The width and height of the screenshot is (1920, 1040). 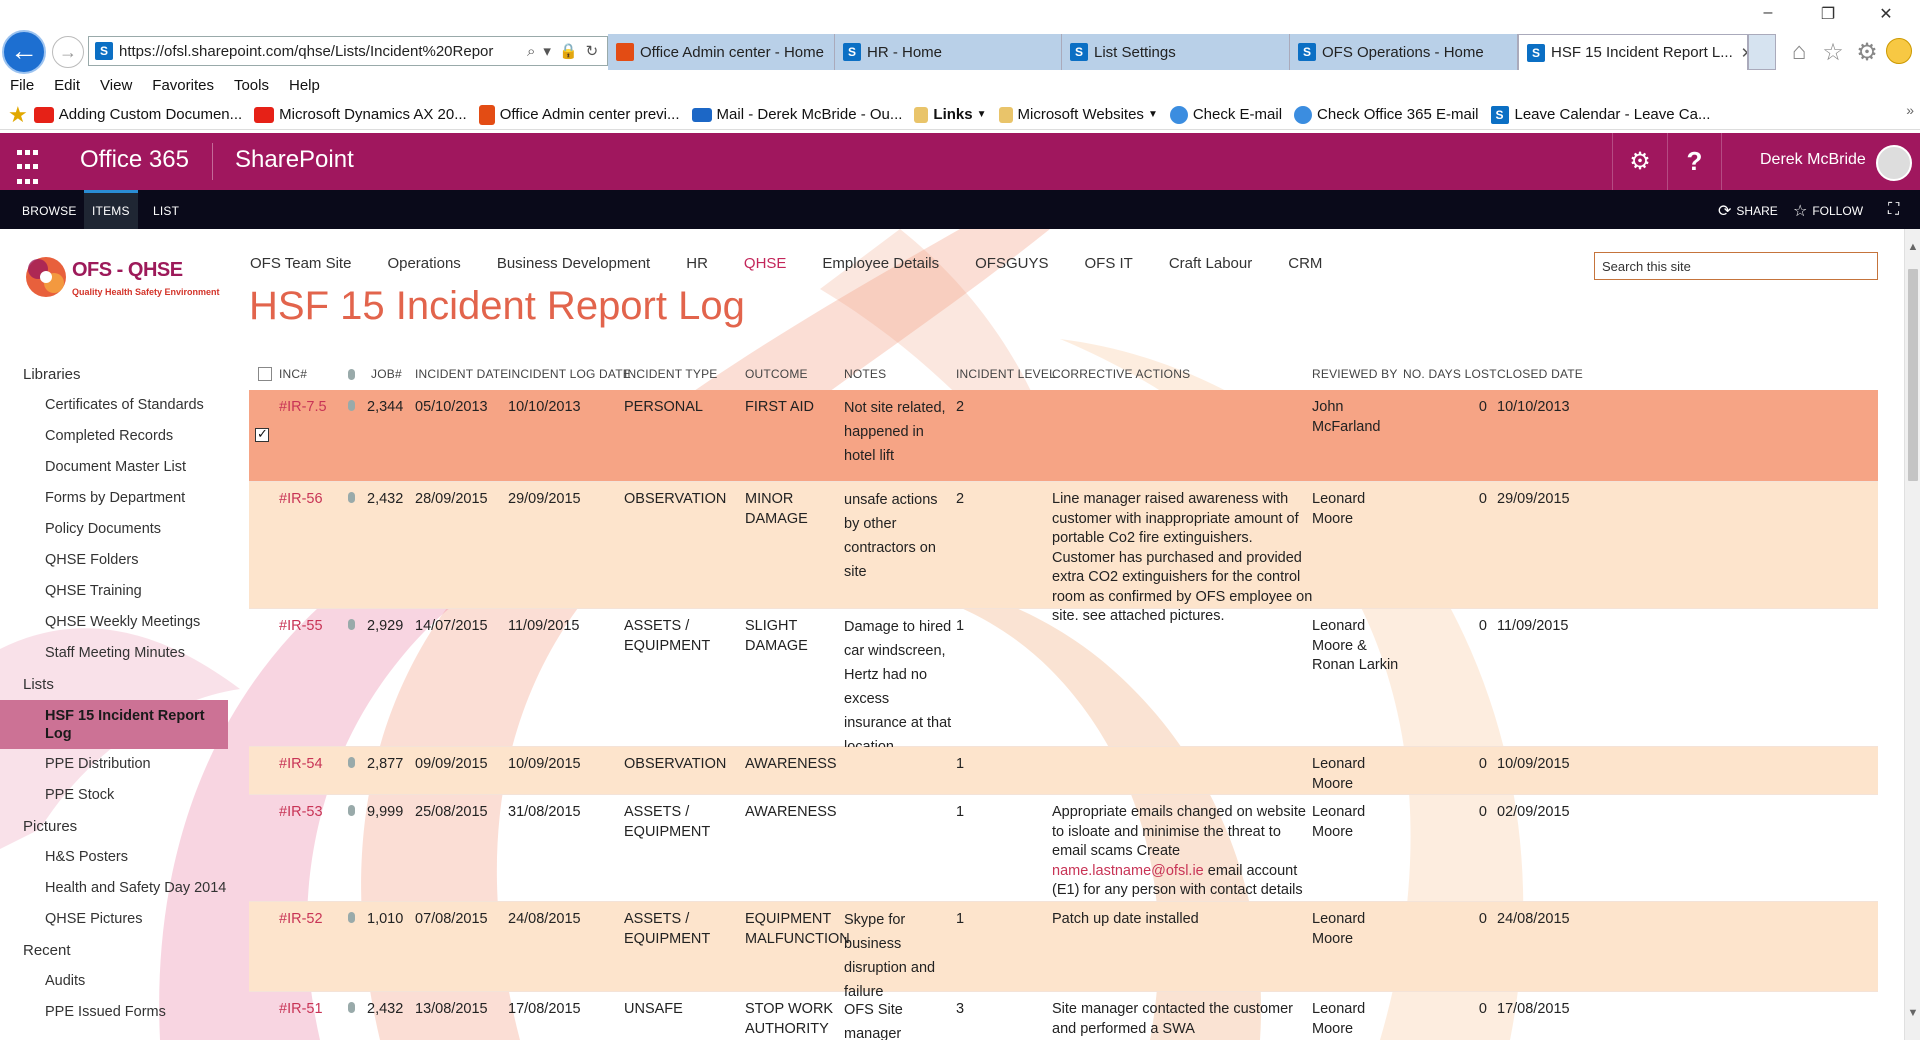 I want to click on column-header: CORRECTIVE ACTIONS, so click(x=1121, y=374).